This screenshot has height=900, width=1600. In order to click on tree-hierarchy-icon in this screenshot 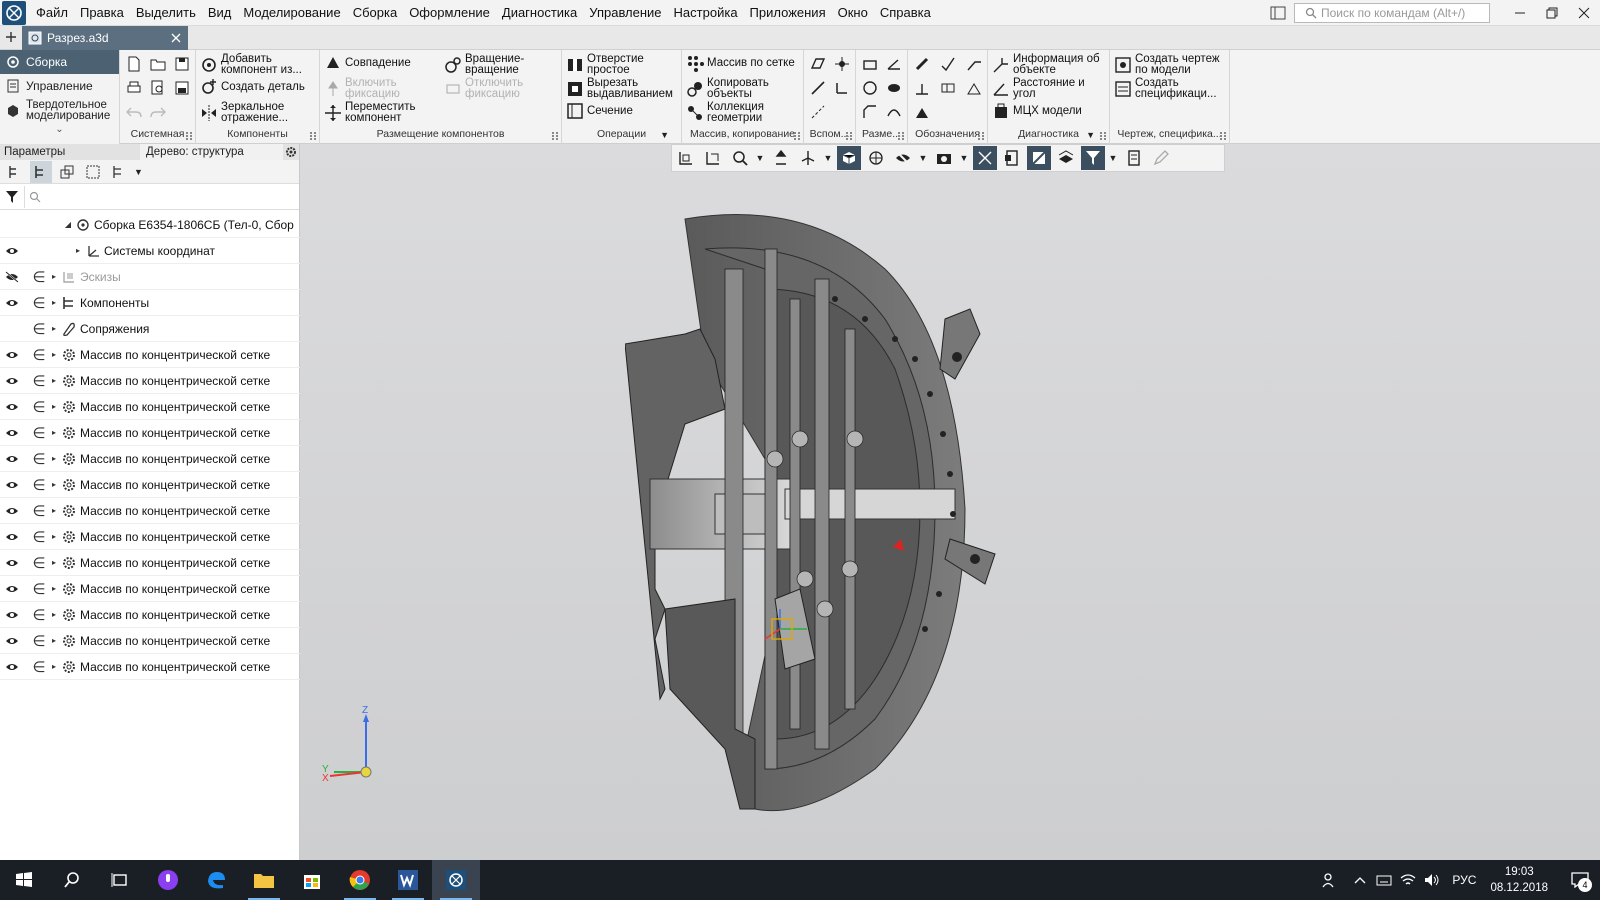, I will do `click(41, 171)`.